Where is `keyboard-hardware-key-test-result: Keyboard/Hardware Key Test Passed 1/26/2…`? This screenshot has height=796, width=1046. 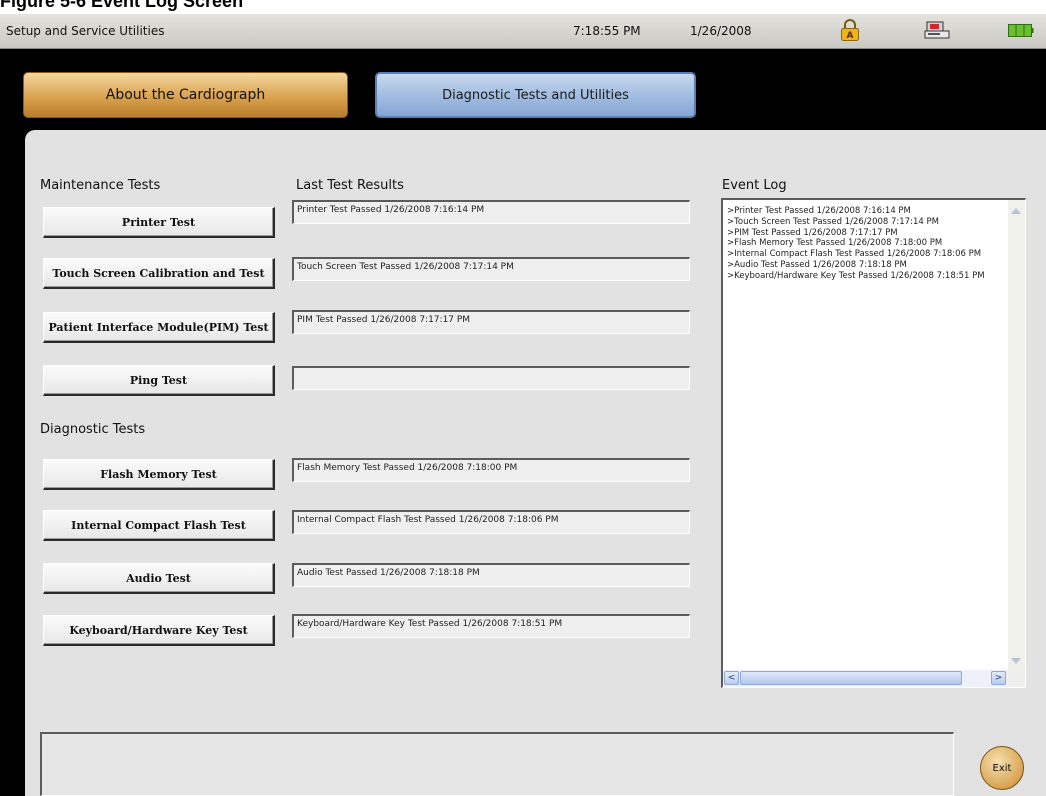 keyboard-hardware-key-test-result: Keyboard/Hardware Key Test Passed 1/26/2… is located at coordinates (491, 626).